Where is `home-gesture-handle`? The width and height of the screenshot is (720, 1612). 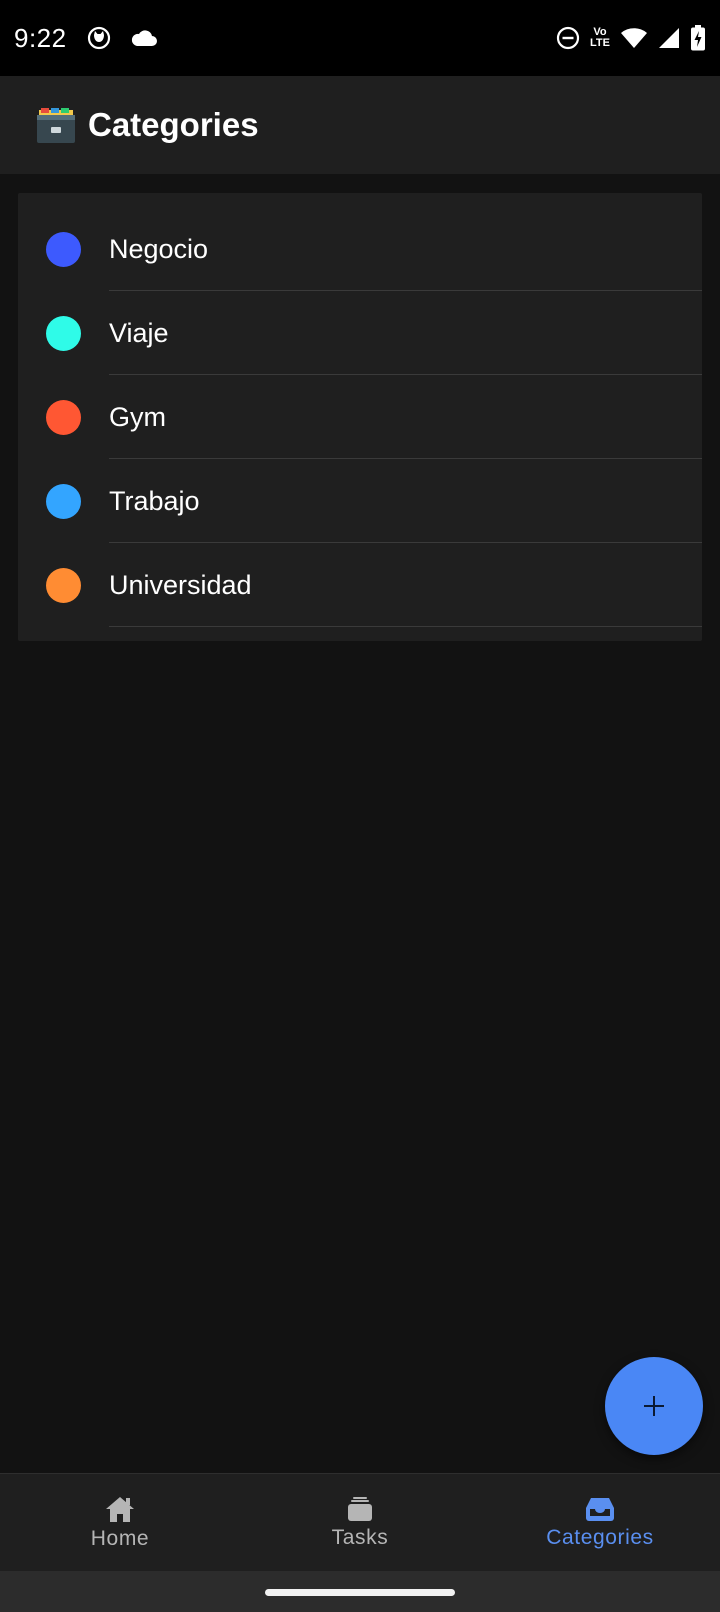 home-gesture-handle is located at coordinates (360, 1592).